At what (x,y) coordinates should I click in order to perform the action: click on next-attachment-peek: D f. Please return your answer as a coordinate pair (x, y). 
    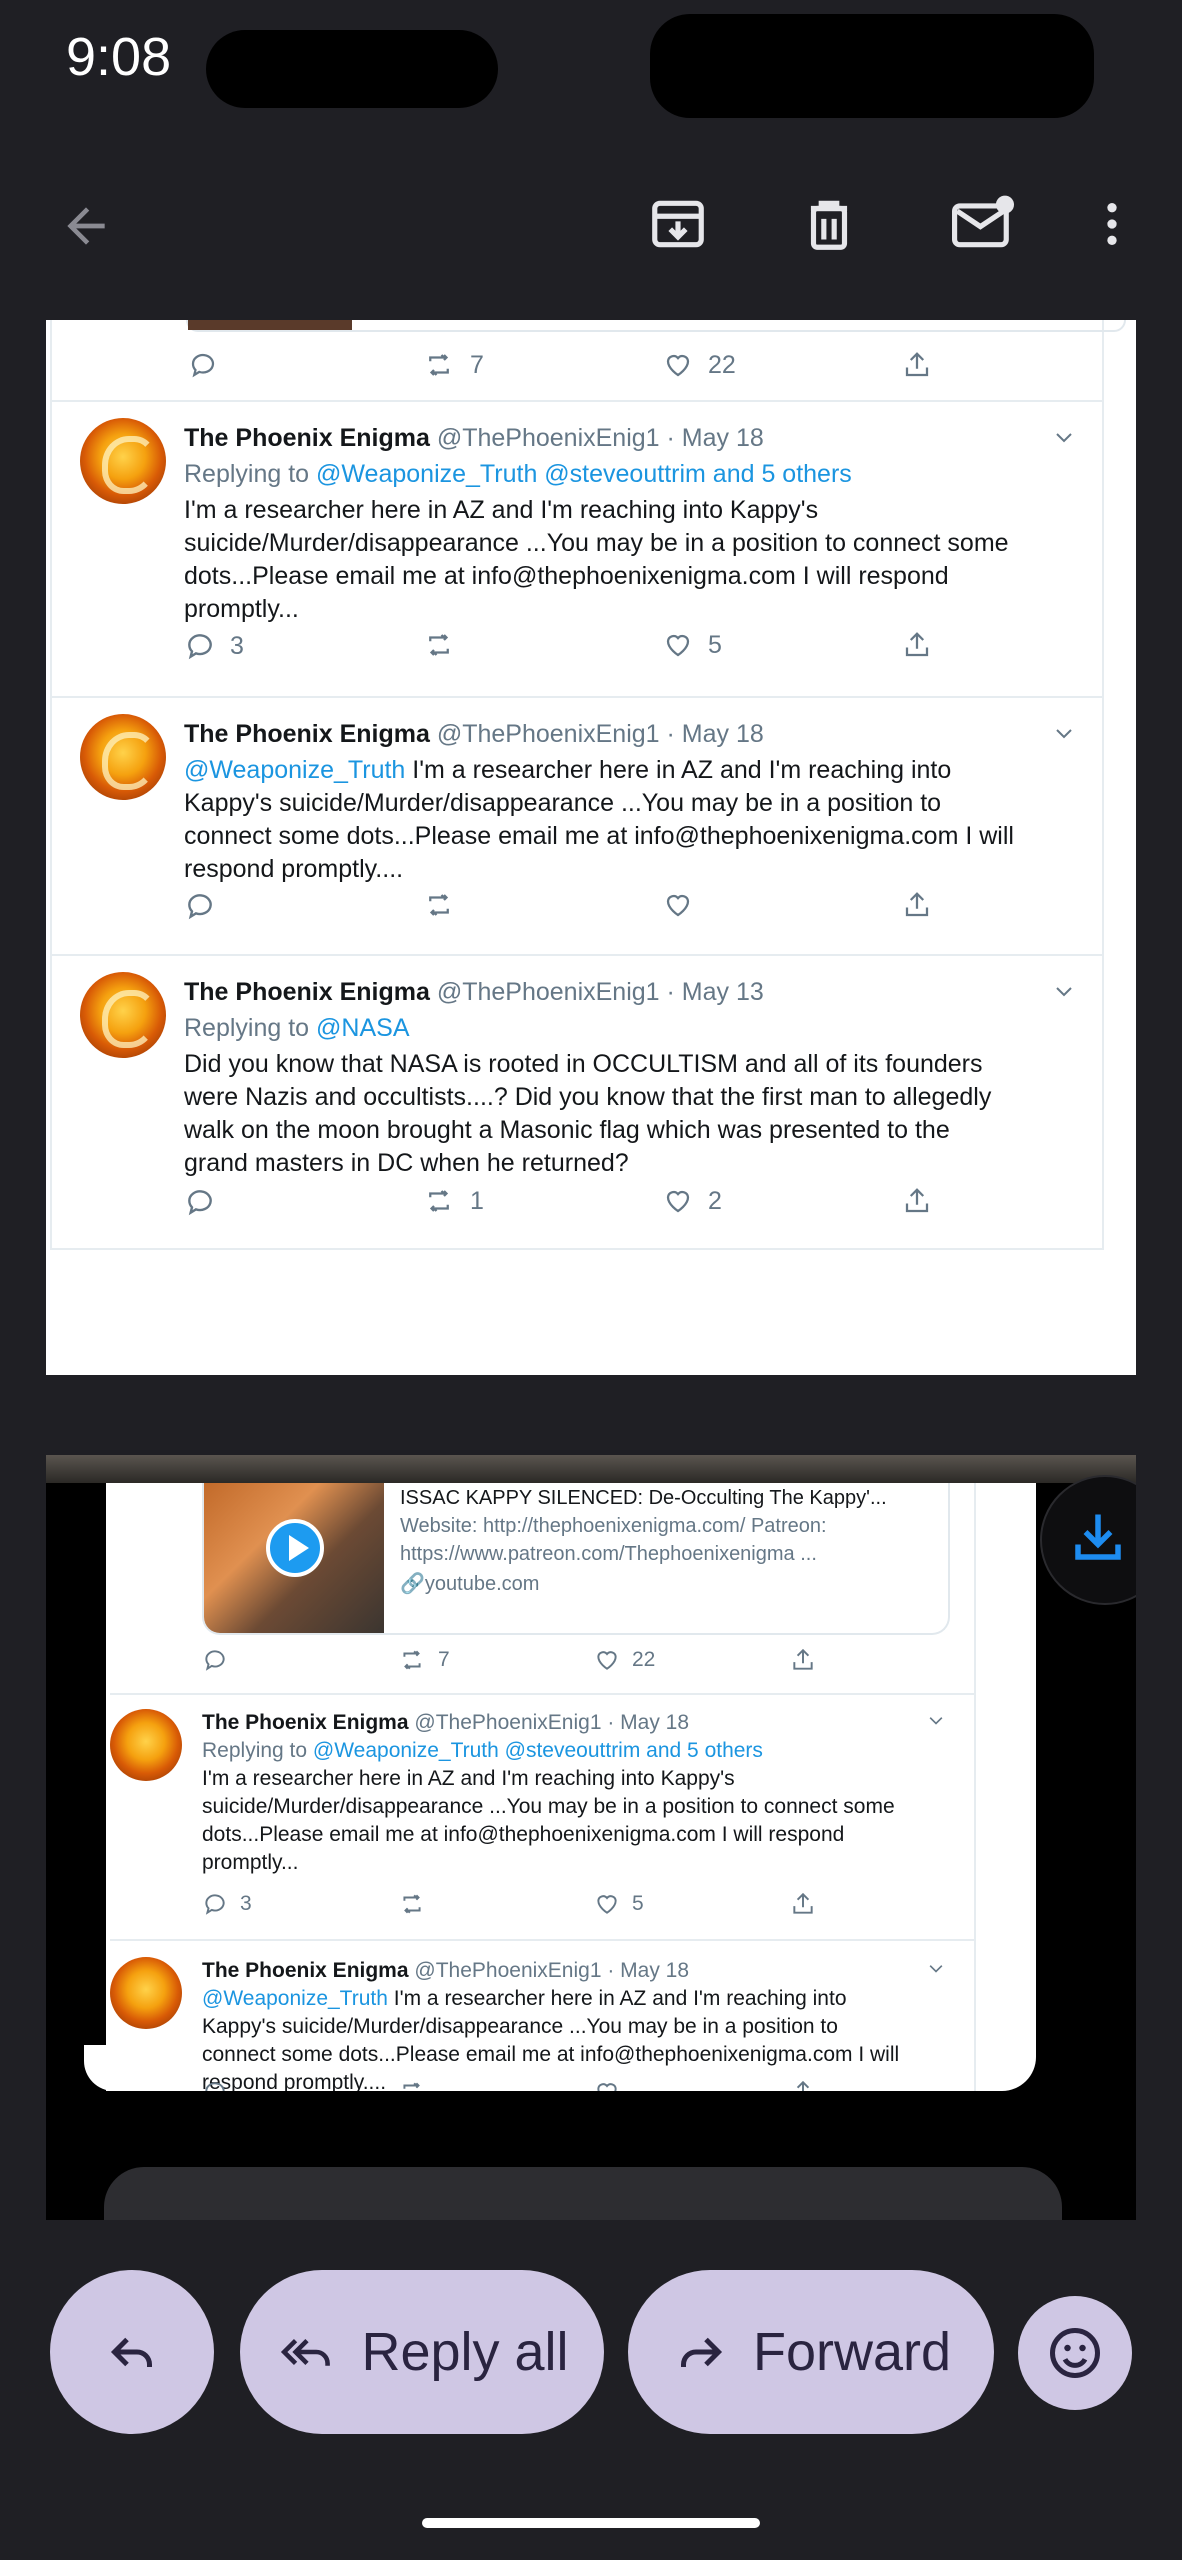
    Looking at the image, I should click on (583, 2193).